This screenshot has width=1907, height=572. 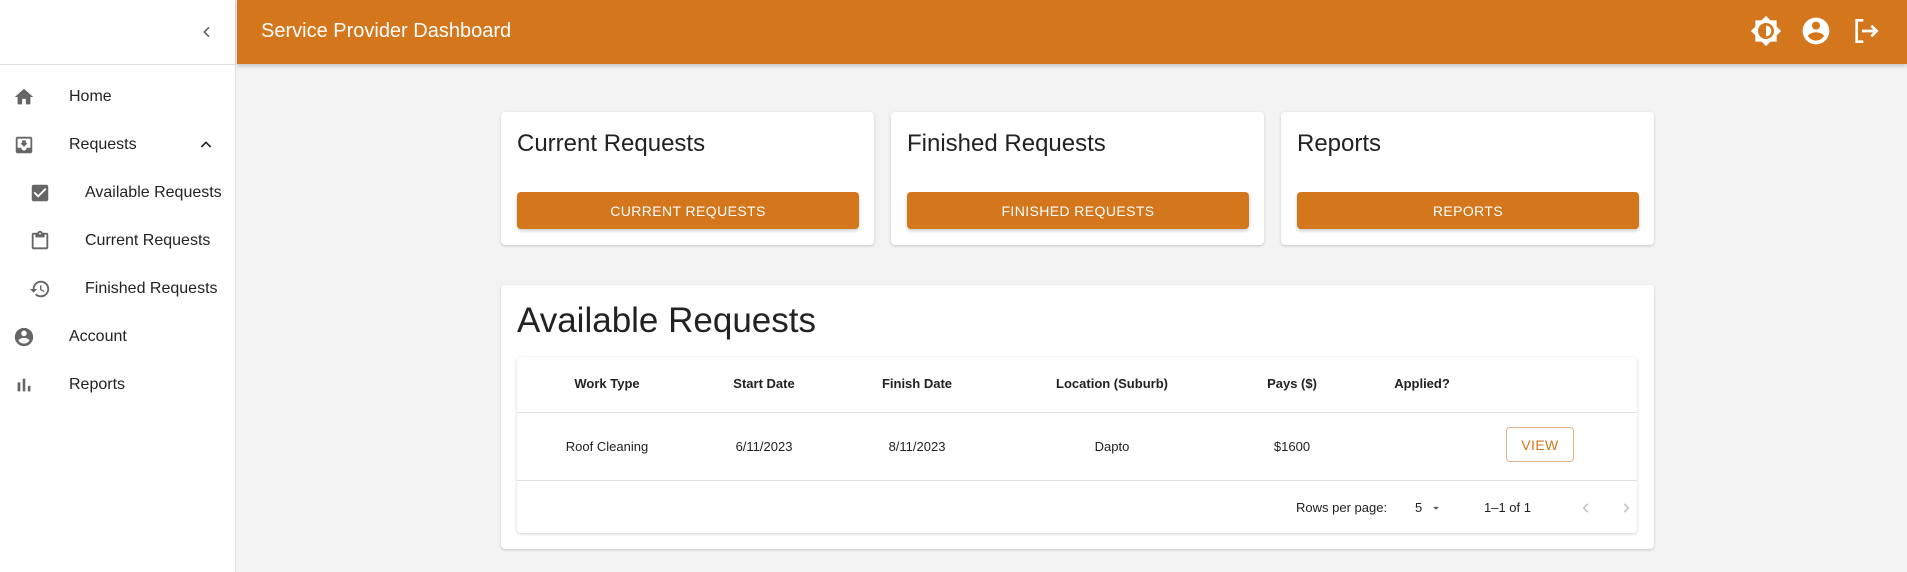 What do you see at coordinates (666, 320) in the screenshot?
I see `section-title: Available Requests` at bounding box center [666, 320].